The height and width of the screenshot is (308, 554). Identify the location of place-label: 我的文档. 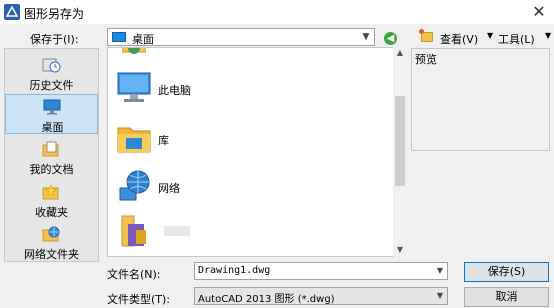
(51, 169).